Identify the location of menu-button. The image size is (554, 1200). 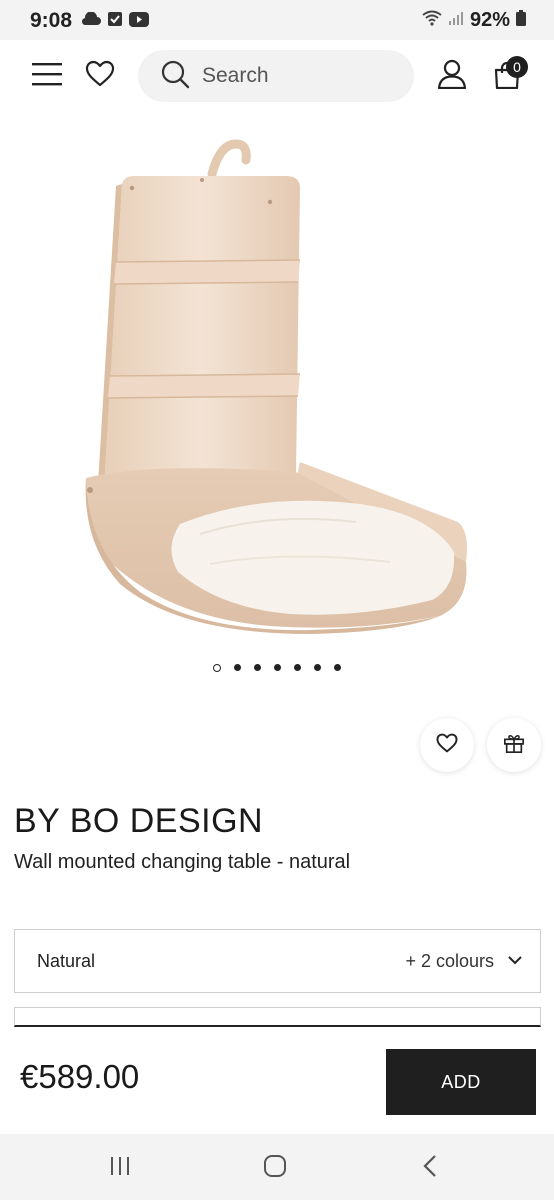
(47, 76).